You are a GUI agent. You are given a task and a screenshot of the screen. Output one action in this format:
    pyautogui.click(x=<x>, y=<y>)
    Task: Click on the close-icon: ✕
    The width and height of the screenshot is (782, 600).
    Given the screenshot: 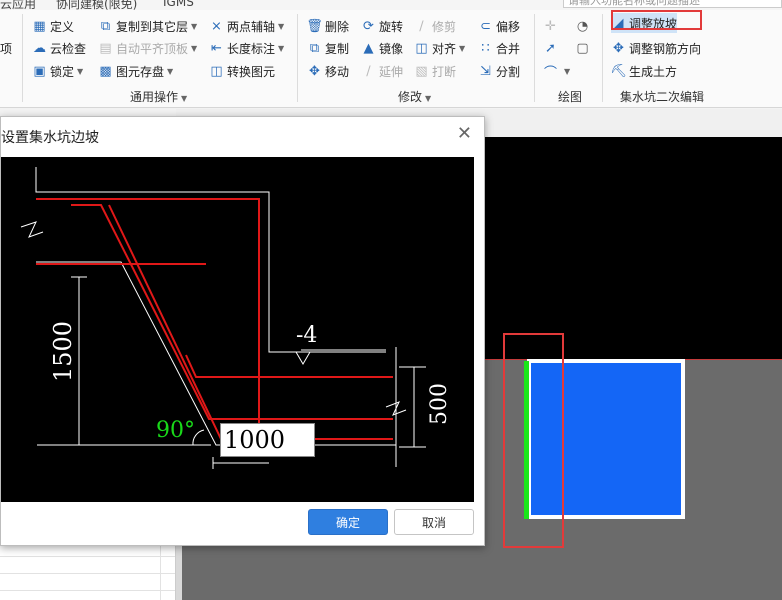 What is the action you would take?
    pyautogui.click(x=464, y=134)
    